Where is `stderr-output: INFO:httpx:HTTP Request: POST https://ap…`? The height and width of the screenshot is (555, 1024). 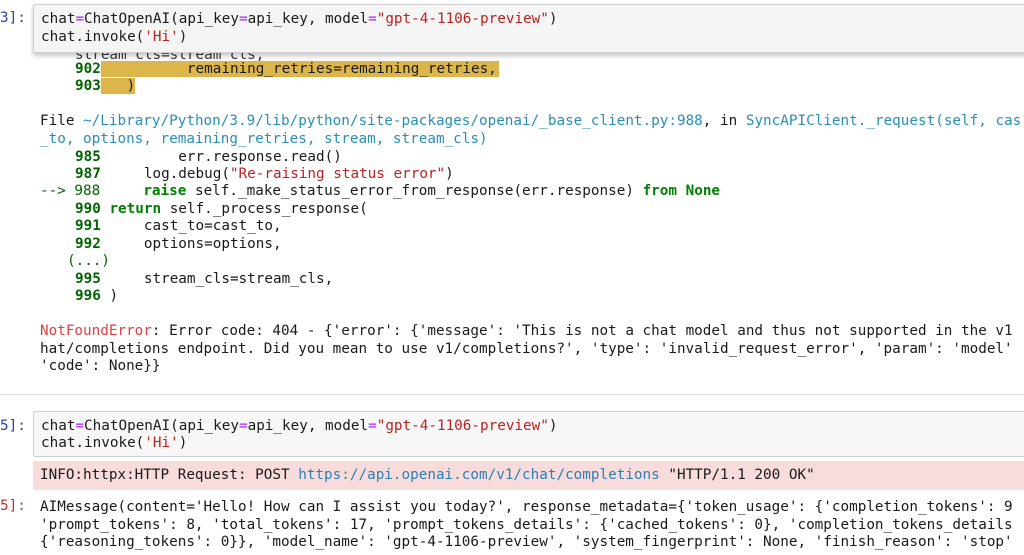
stderr-output: INFO:httpx:HTTP Request: POST https://ap… is located at coordinates (528, 475).